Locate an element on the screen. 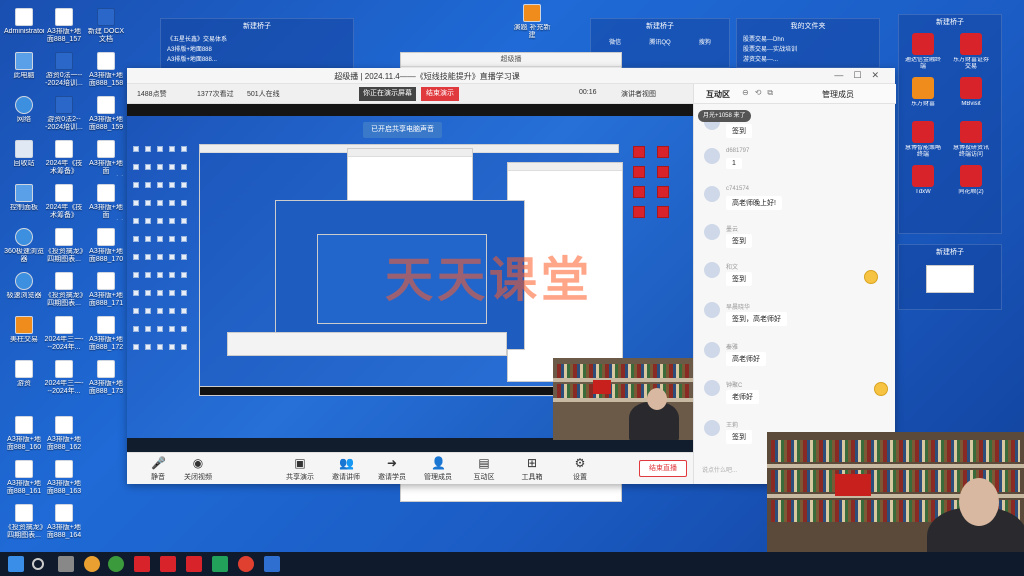 Image resolution: width=1024 pixels, height=576 pixels. desktop-icon: 游资 is located at coordinates (24, 378).